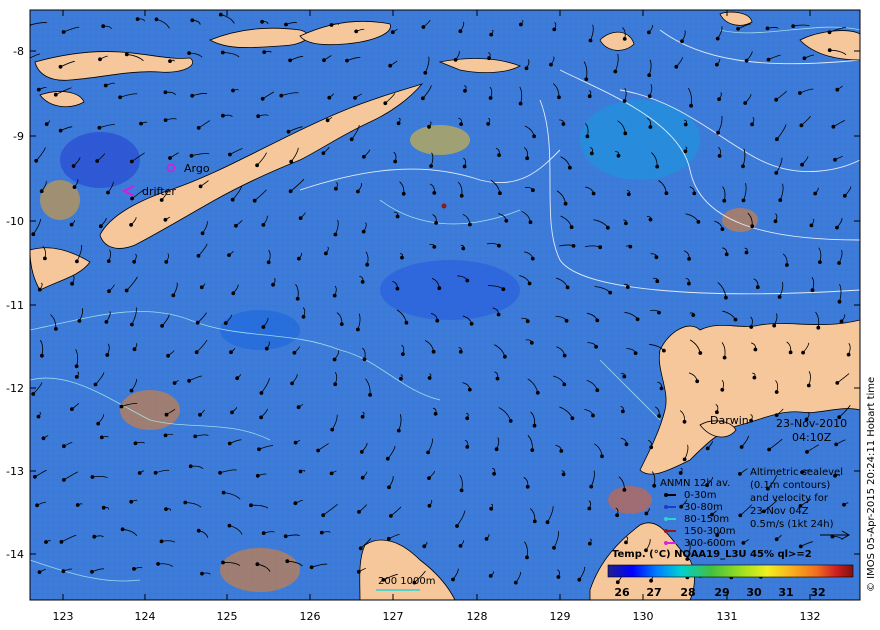  What do you see at coordinates (789, 498) in the screenshot?
I see `altimetry-line: and velocity for` at bounding box center [789, 498].